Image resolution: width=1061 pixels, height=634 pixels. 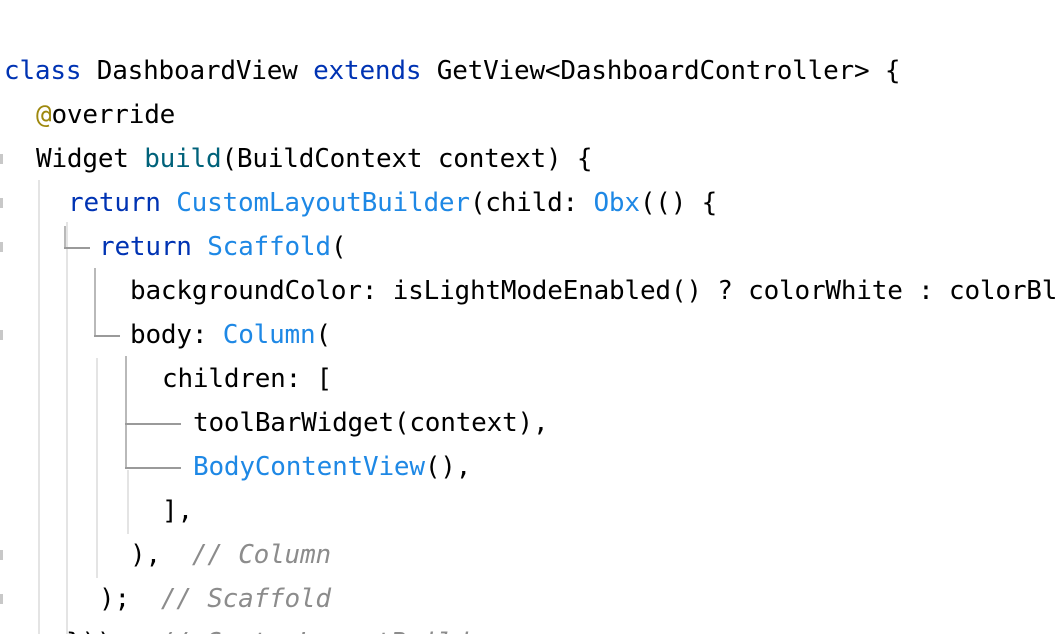 I want to click on structure-guide-body-branch, so click(x=107, y=336).